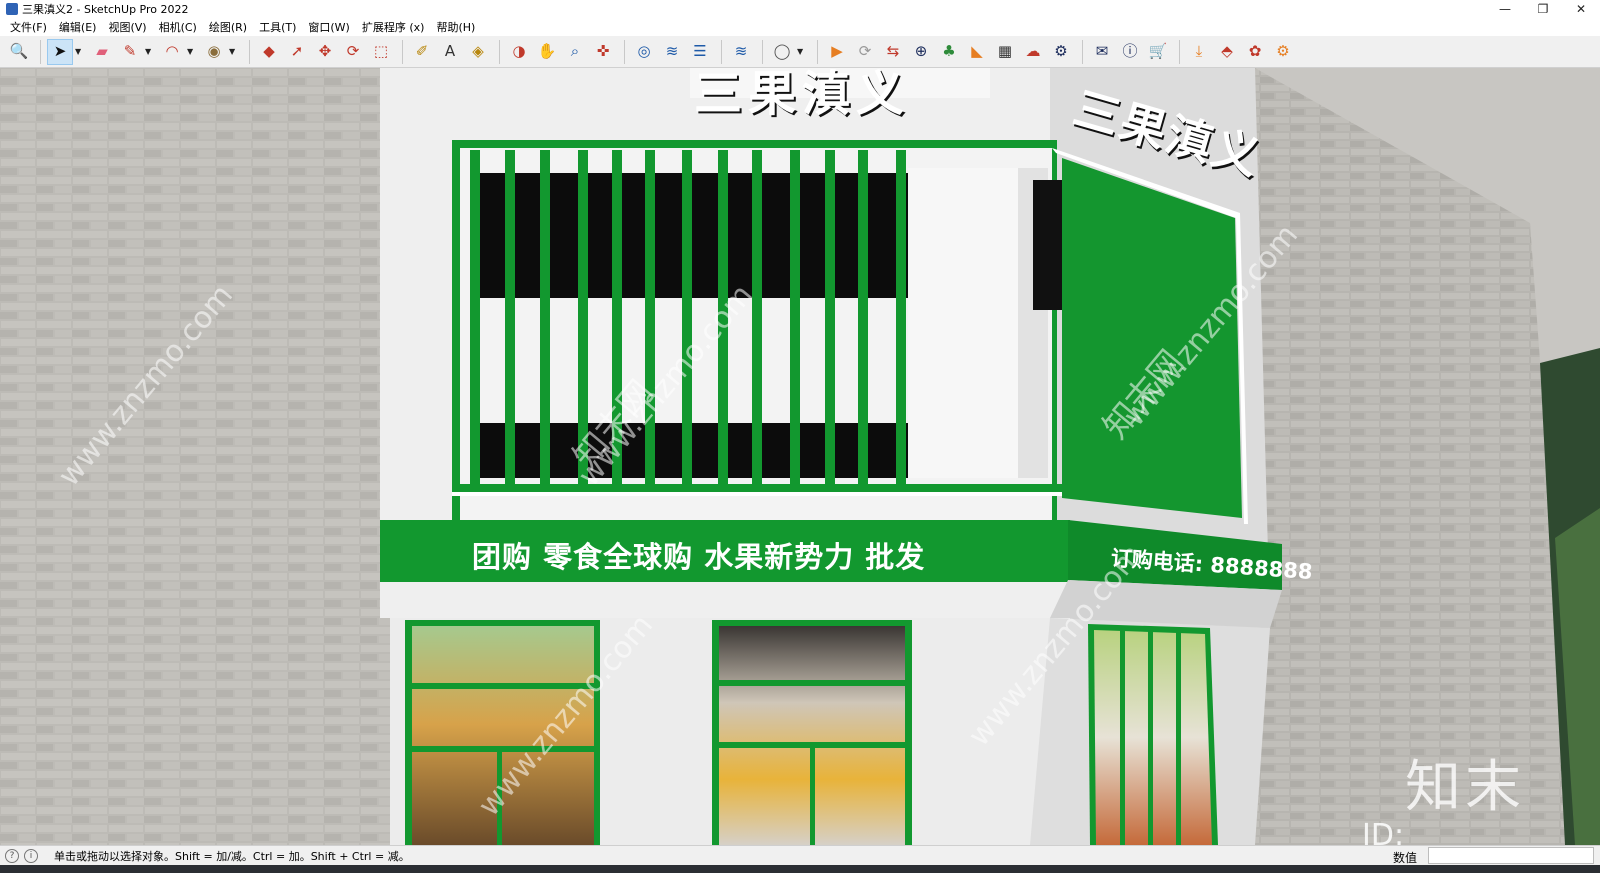  I want to click on plugin-d-icon: ⬘, so click(1227, 52).